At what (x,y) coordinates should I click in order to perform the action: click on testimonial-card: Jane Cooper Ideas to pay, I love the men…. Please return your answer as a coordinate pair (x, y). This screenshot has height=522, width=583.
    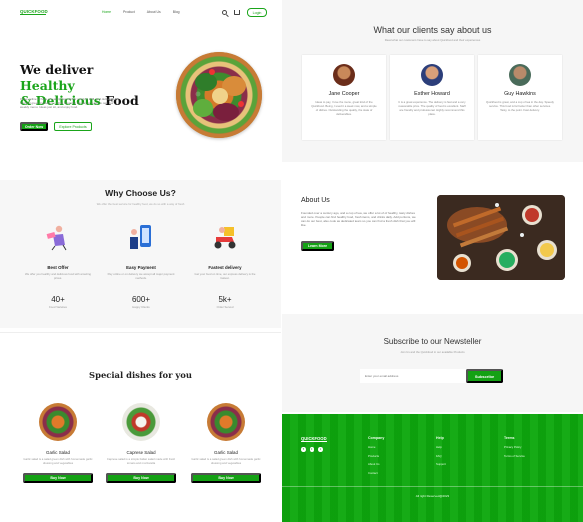
    Looking at the image, I should click on (344, 97).